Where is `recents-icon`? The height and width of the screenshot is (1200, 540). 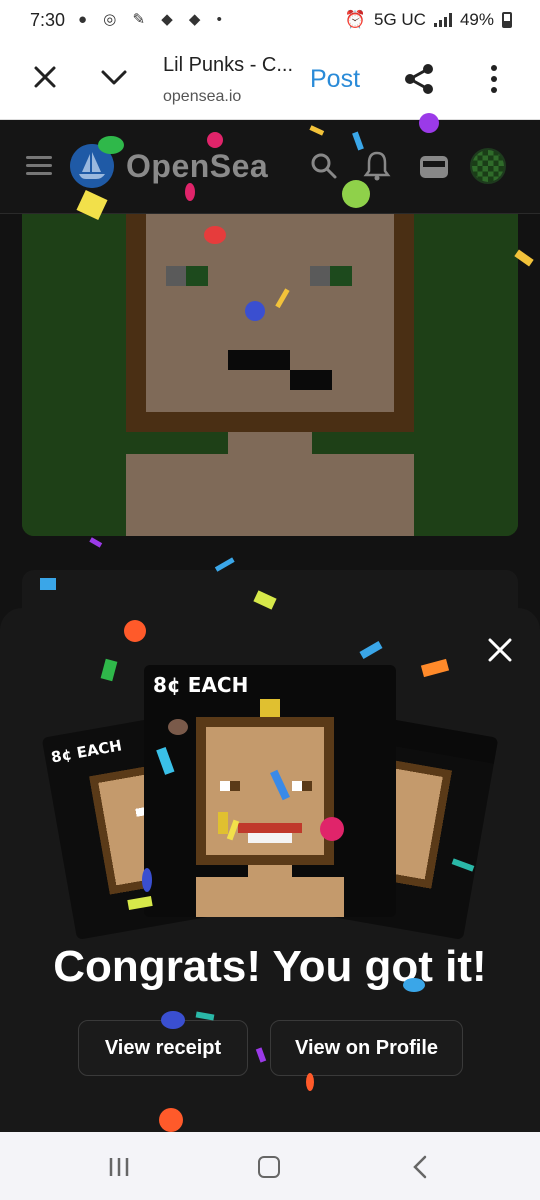
recents-icon is located at coordinates (119, 1167).